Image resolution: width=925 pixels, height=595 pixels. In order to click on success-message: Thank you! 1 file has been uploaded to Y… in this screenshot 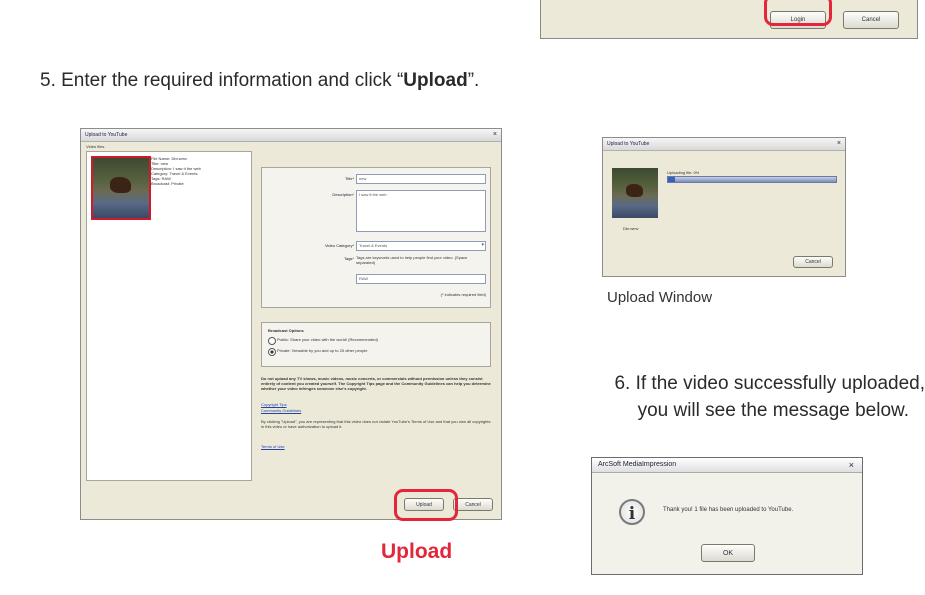, I will do `click(728, 510)`.